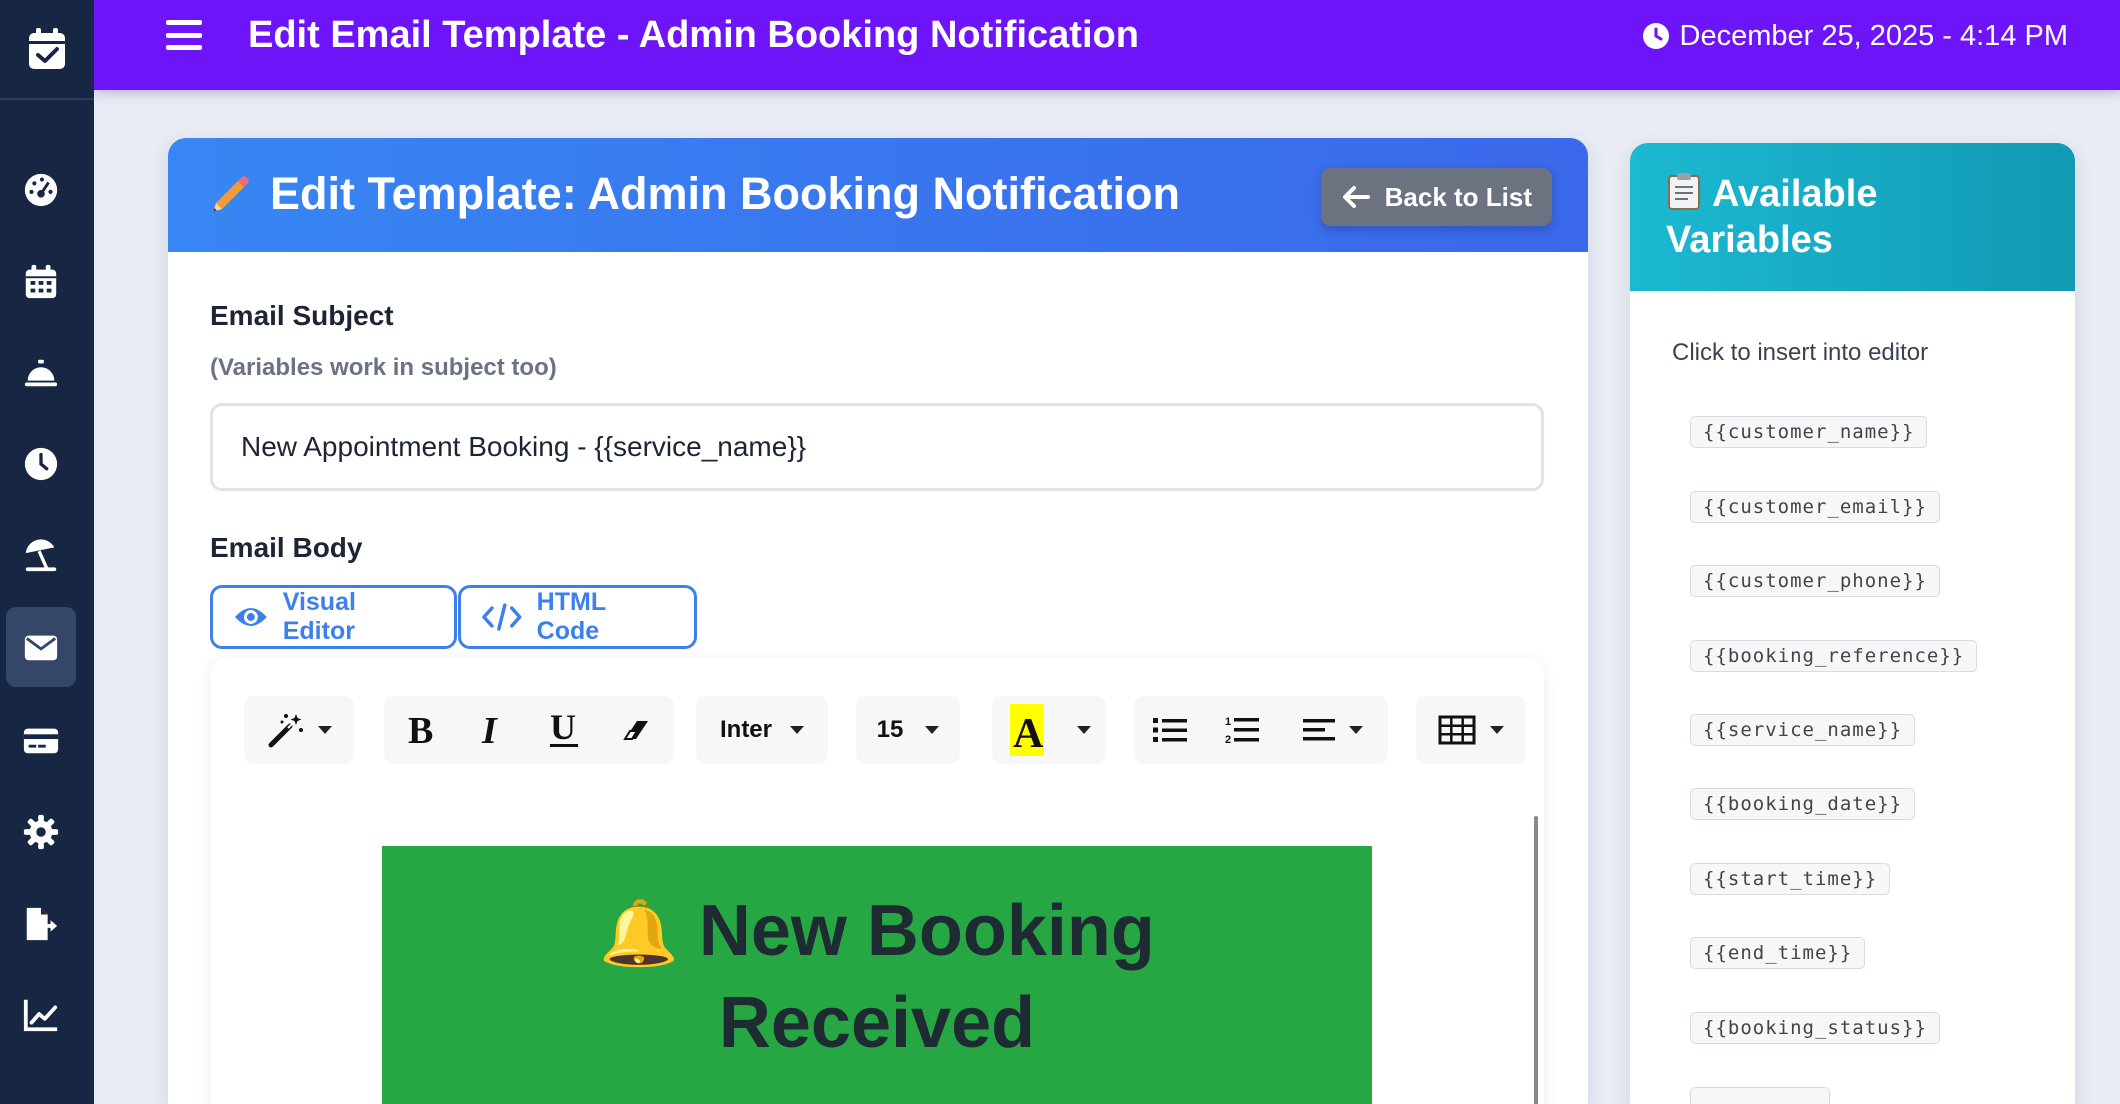  I want to click on email-body-label: Email Body, so click(286, 547).